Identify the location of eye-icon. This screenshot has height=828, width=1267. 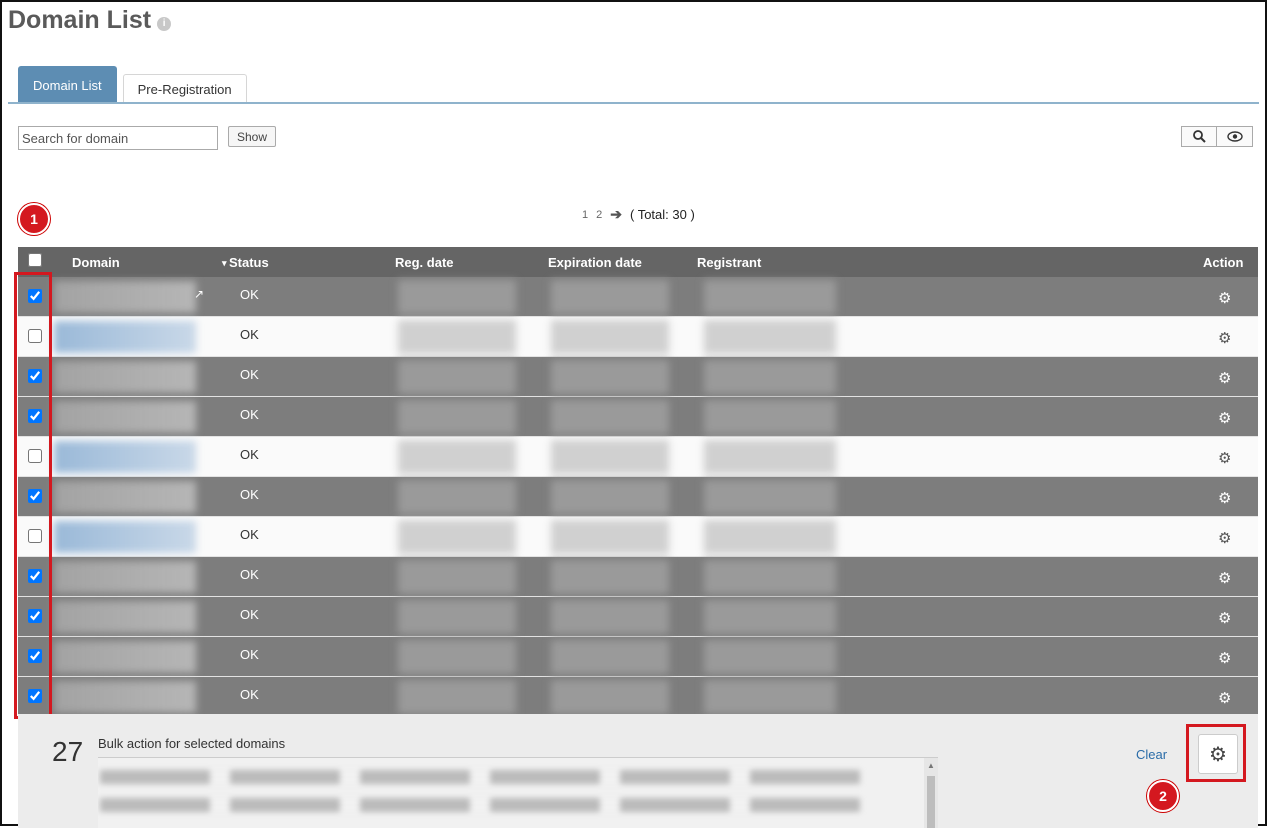
(1235, 136).